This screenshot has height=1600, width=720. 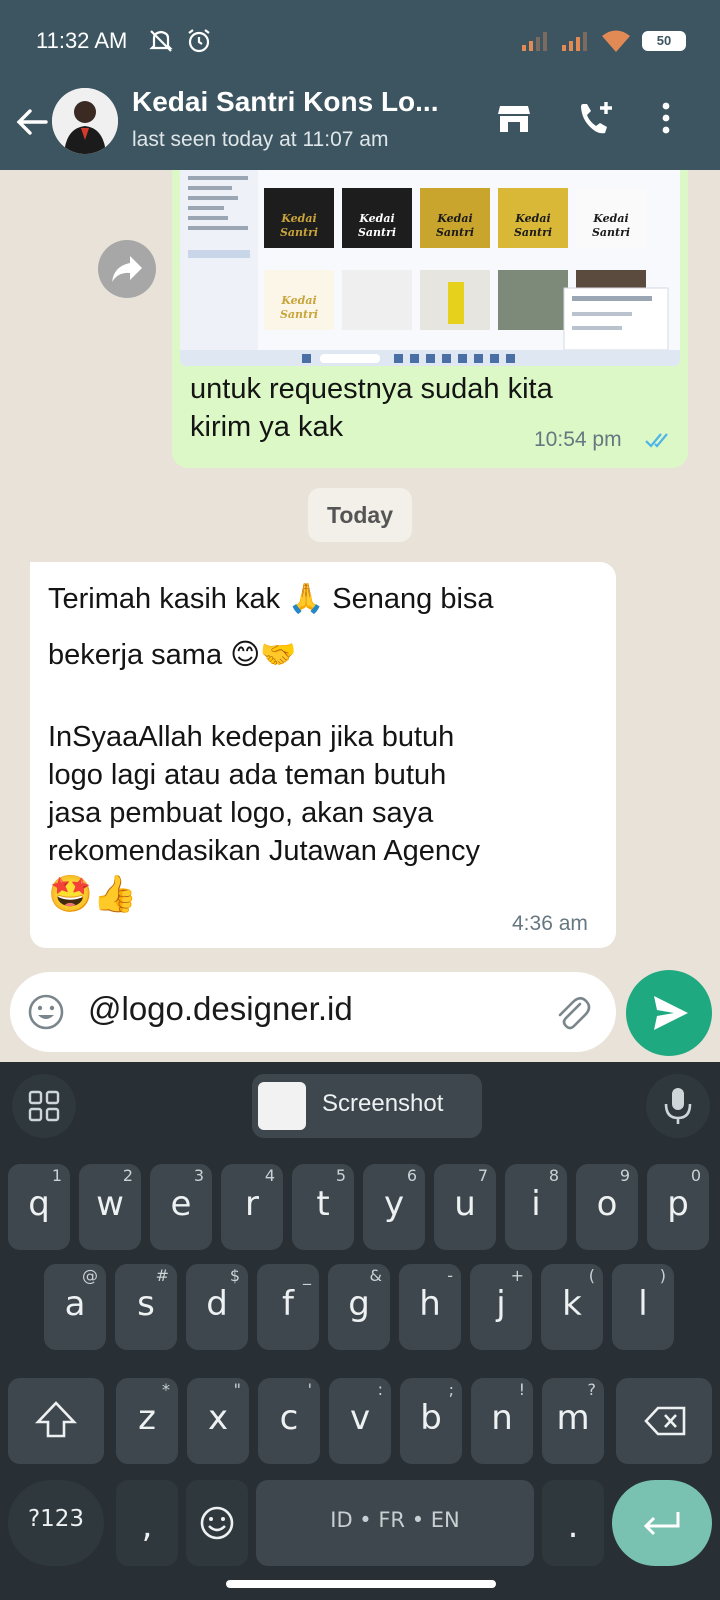 What do you see at coordinates (656, 440) in the screenshot?
I see `double-check-read-icon` at bounding box center [656, 440].